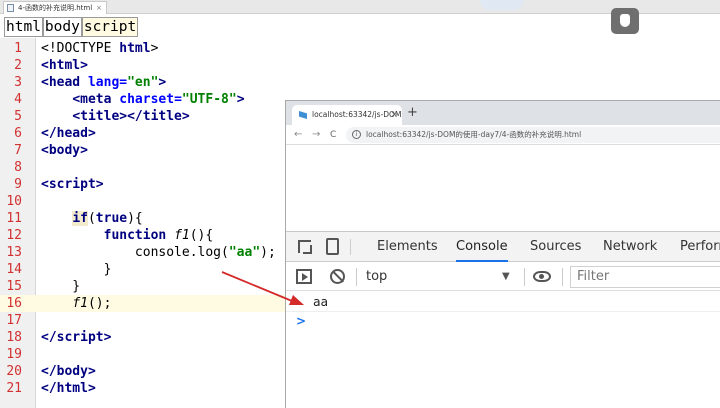 This screenshot has height=408, width=720. Describe the element at coordinates (14, 303) in the screenshot. I see `line-number: 16` at that location.